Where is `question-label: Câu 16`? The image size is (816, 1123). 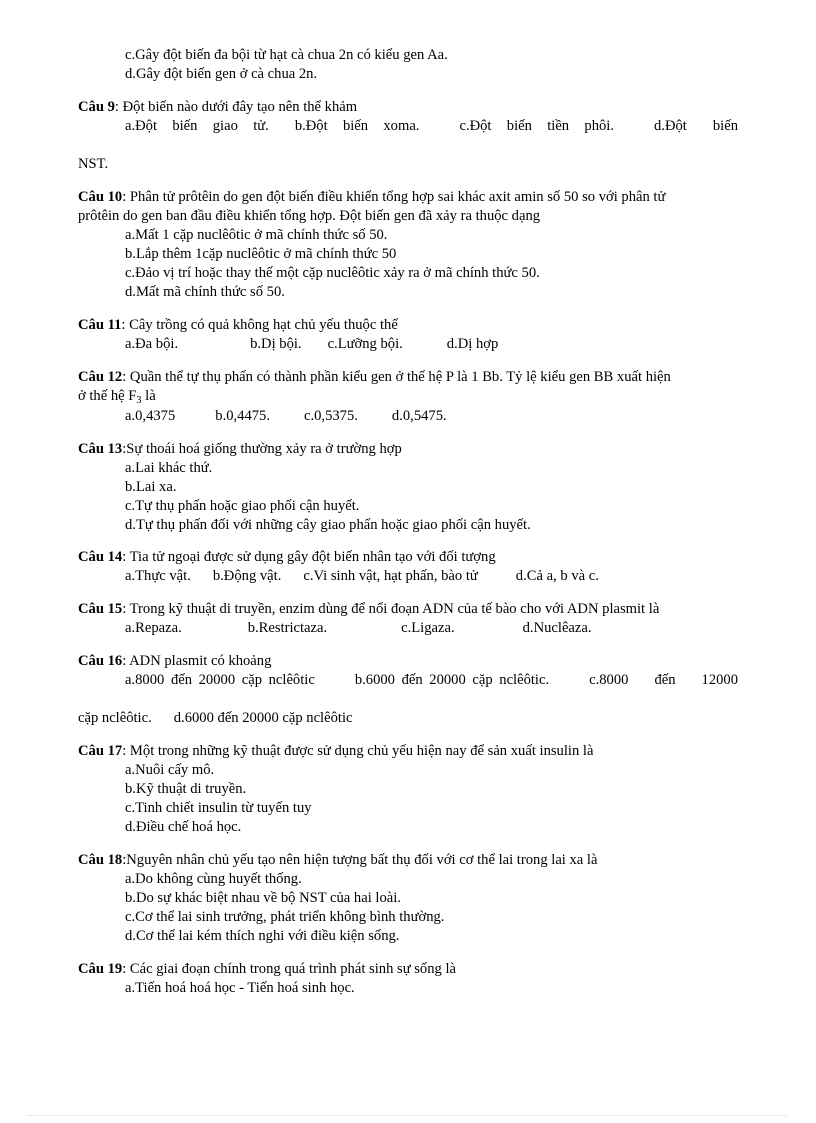 question-label: Câu 16 is located at coordinates (100, 661).